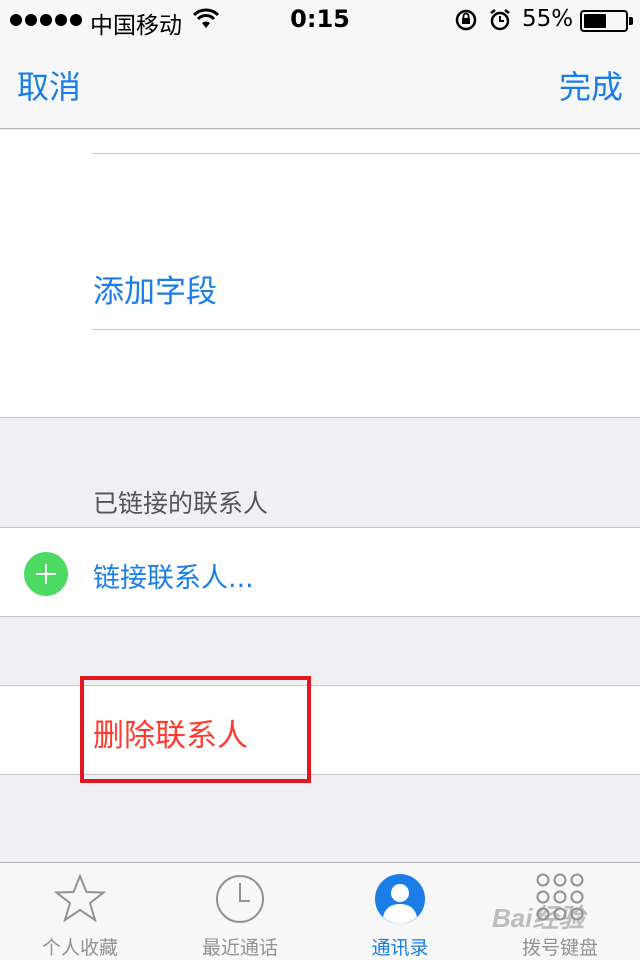 The height and width of the screenshot is (960, 640). Describe the element at coordinates (49, 85) in the screenshot. I see `cancel-button: 取消` at that location.